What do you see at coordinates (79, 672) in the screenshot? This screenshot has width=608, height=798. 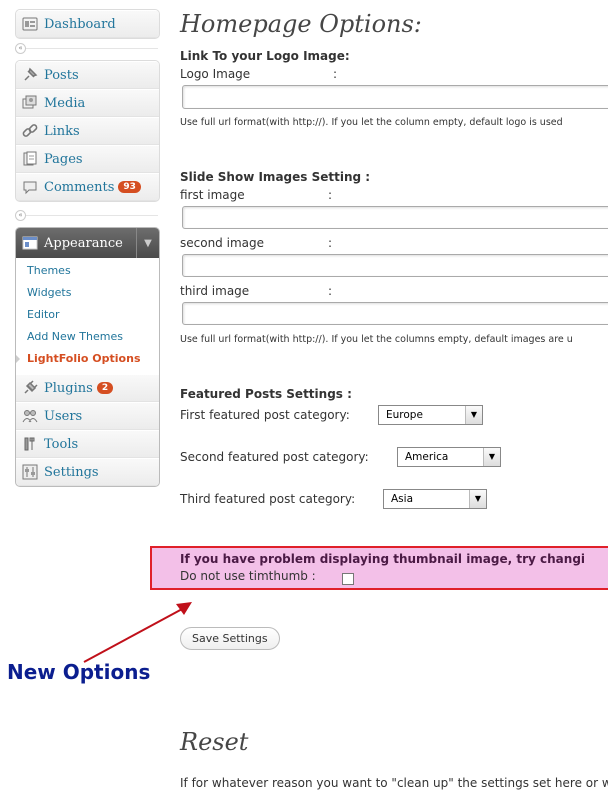 I see `new-options-annotation: New Options` at bounding box center [79, 672].